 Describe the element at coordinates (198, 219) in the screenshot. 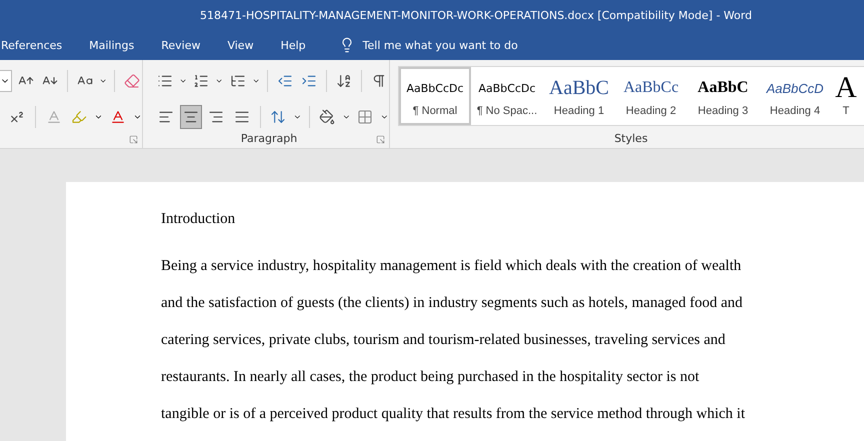

I see `document-heading: Introduction` at that location.